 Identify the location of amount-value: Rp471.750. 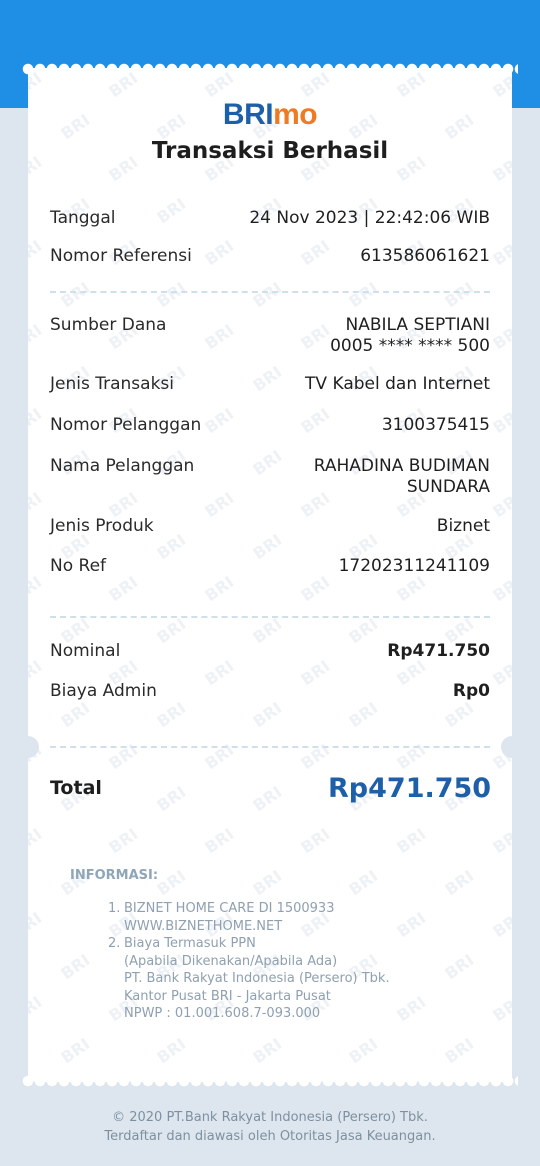
(438, 651).